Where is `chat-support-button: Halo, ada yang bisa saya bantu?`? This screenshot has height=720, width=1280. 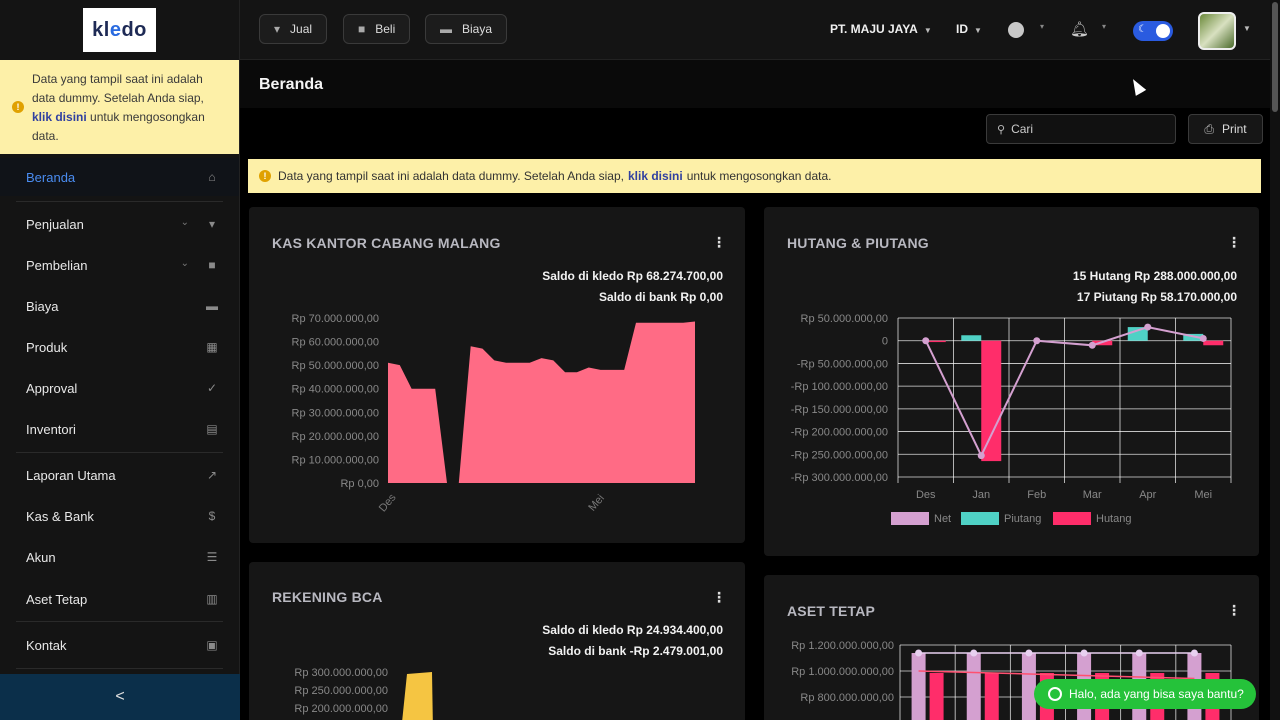 chat-support-button: Halo, ada yang bisa saya bantu? is located at coordinates (1145, 694).